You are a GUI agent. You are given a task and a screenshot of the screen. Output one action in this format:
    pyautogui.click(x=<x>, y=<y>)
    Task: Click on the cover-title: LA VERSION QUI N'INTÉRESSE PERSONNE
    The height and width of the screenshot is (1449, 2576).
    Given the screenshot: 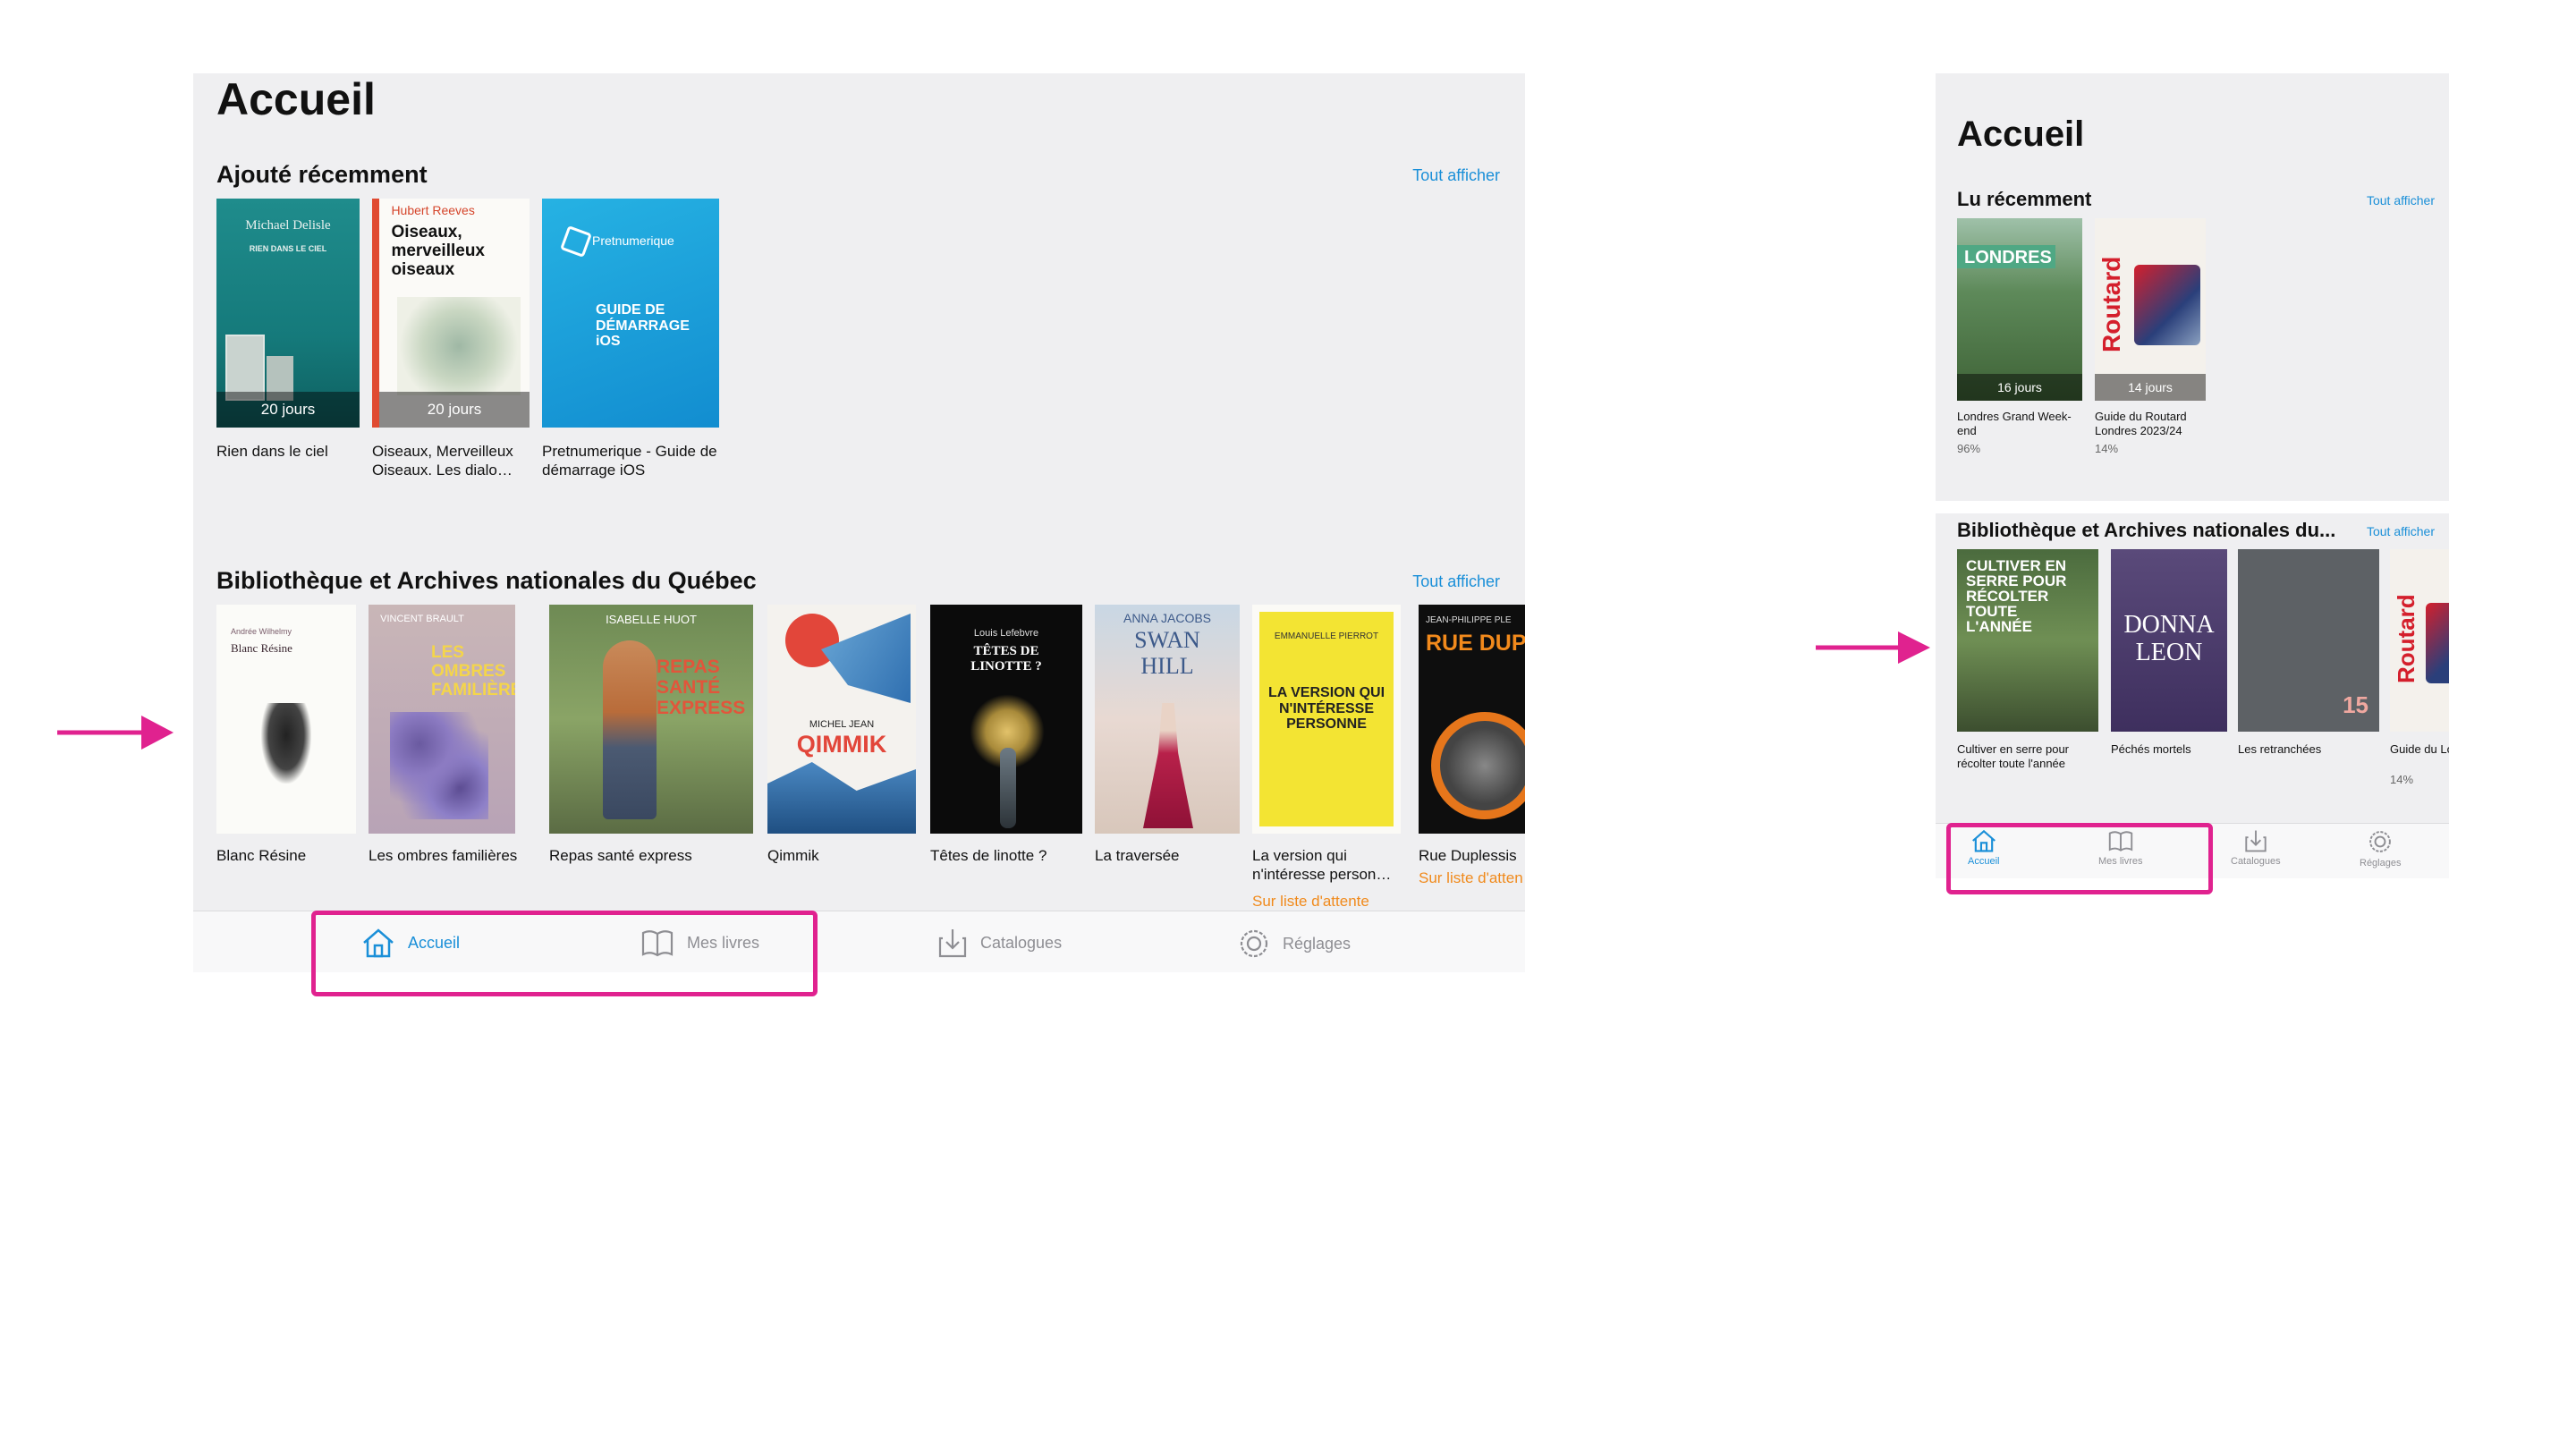 What is the action you would take?
    pyautogui.click(x=1326, y=709)
    